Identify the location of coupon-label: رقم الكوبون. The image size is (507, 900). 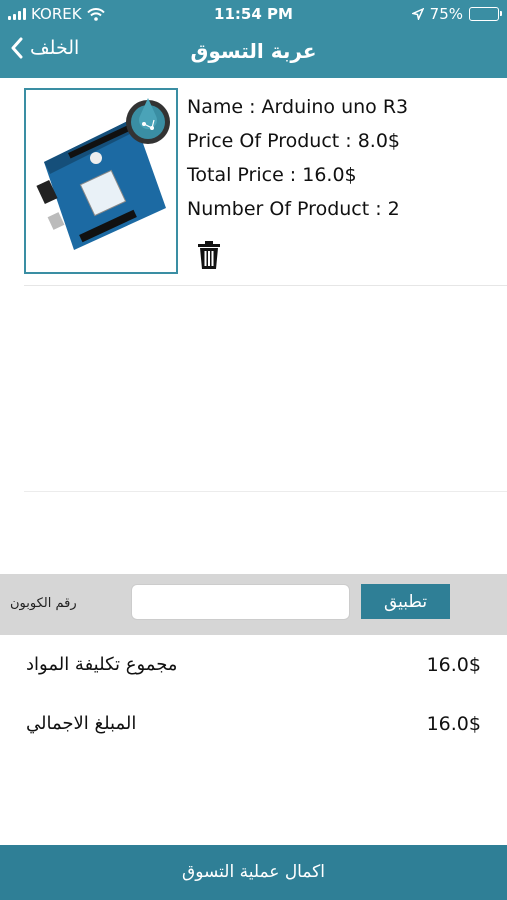
(43, 603).